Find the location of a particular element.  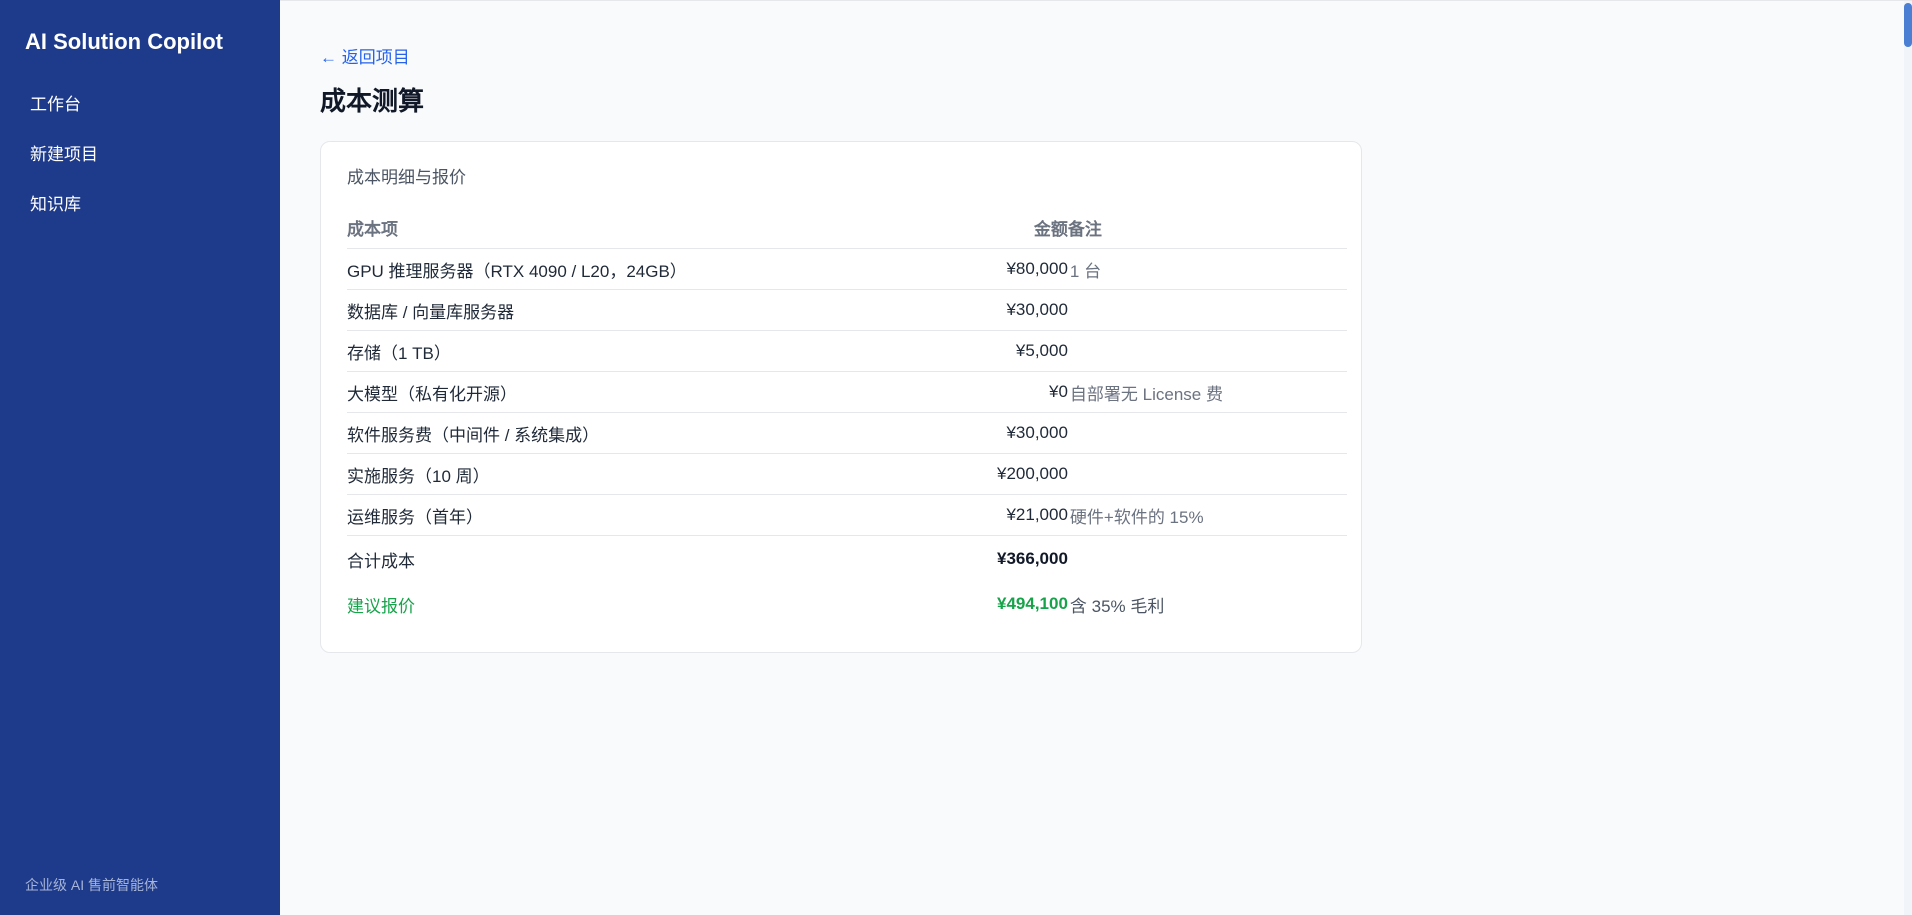

table-row: 大模型（私有化开源） ¥0 自部署无 License 费 is located at coordinates (847, 392).